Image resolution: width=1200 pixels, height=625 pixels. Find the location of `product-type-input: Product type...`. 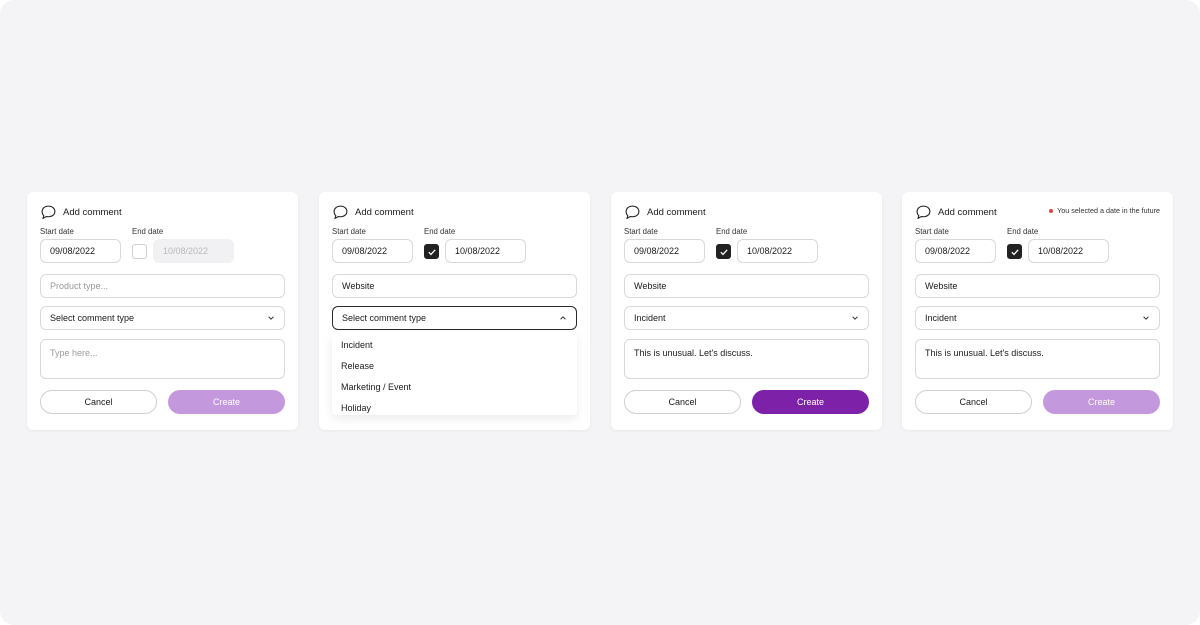

product-type-input: Product type... is located at coordinates (162, 286).